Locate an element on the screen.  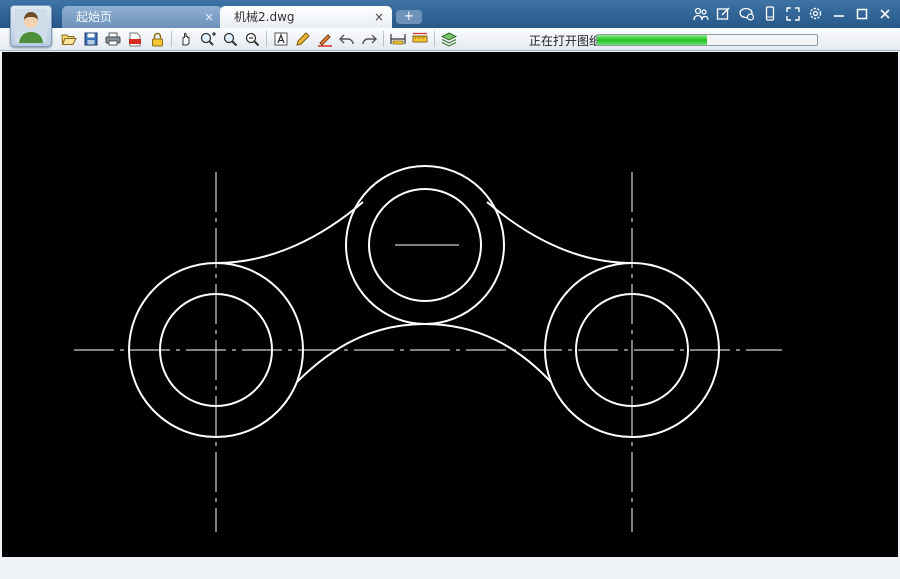
window-controls is located at coordinates (792, 13).